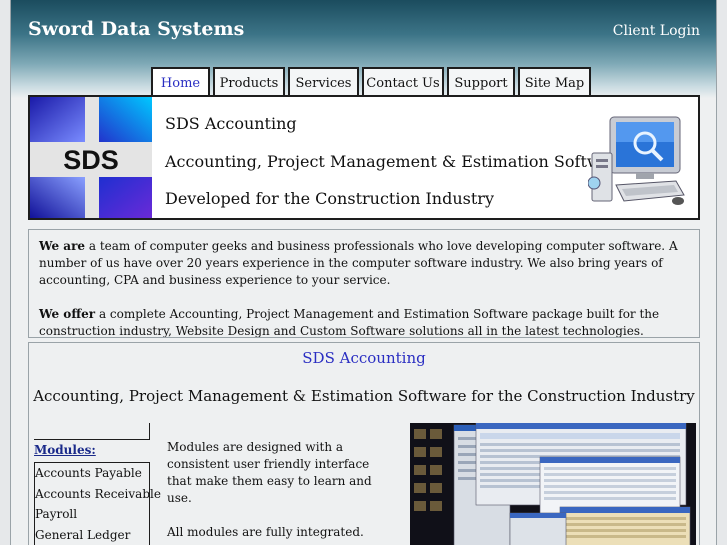 The image size is (727, 545). I want to click on logo-text: SDS, so click(91, 160).